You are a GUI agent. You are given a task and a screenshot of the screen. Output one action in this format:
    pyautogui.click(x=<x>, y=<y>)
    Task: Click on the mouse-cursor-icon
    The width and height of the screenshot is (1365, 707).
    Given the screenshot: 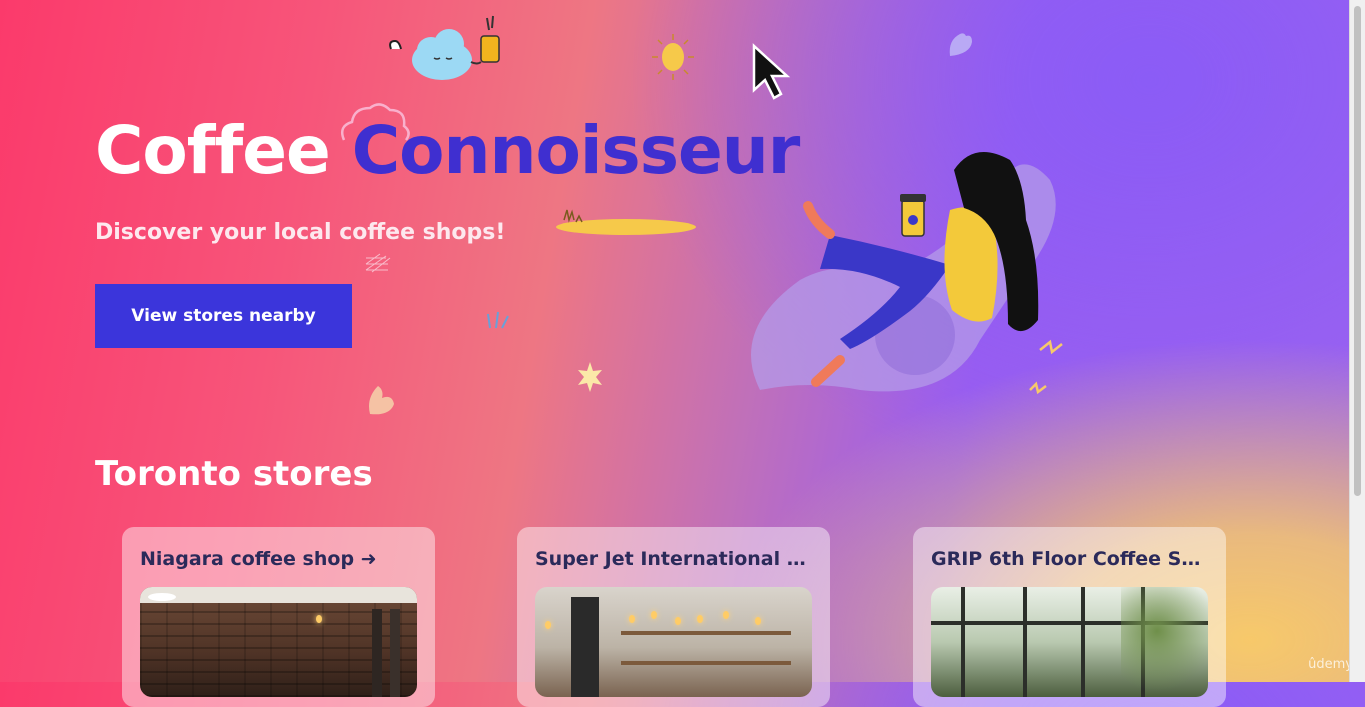 What is the action you would take?
    pyautogui.click(x=771, y=71)
    